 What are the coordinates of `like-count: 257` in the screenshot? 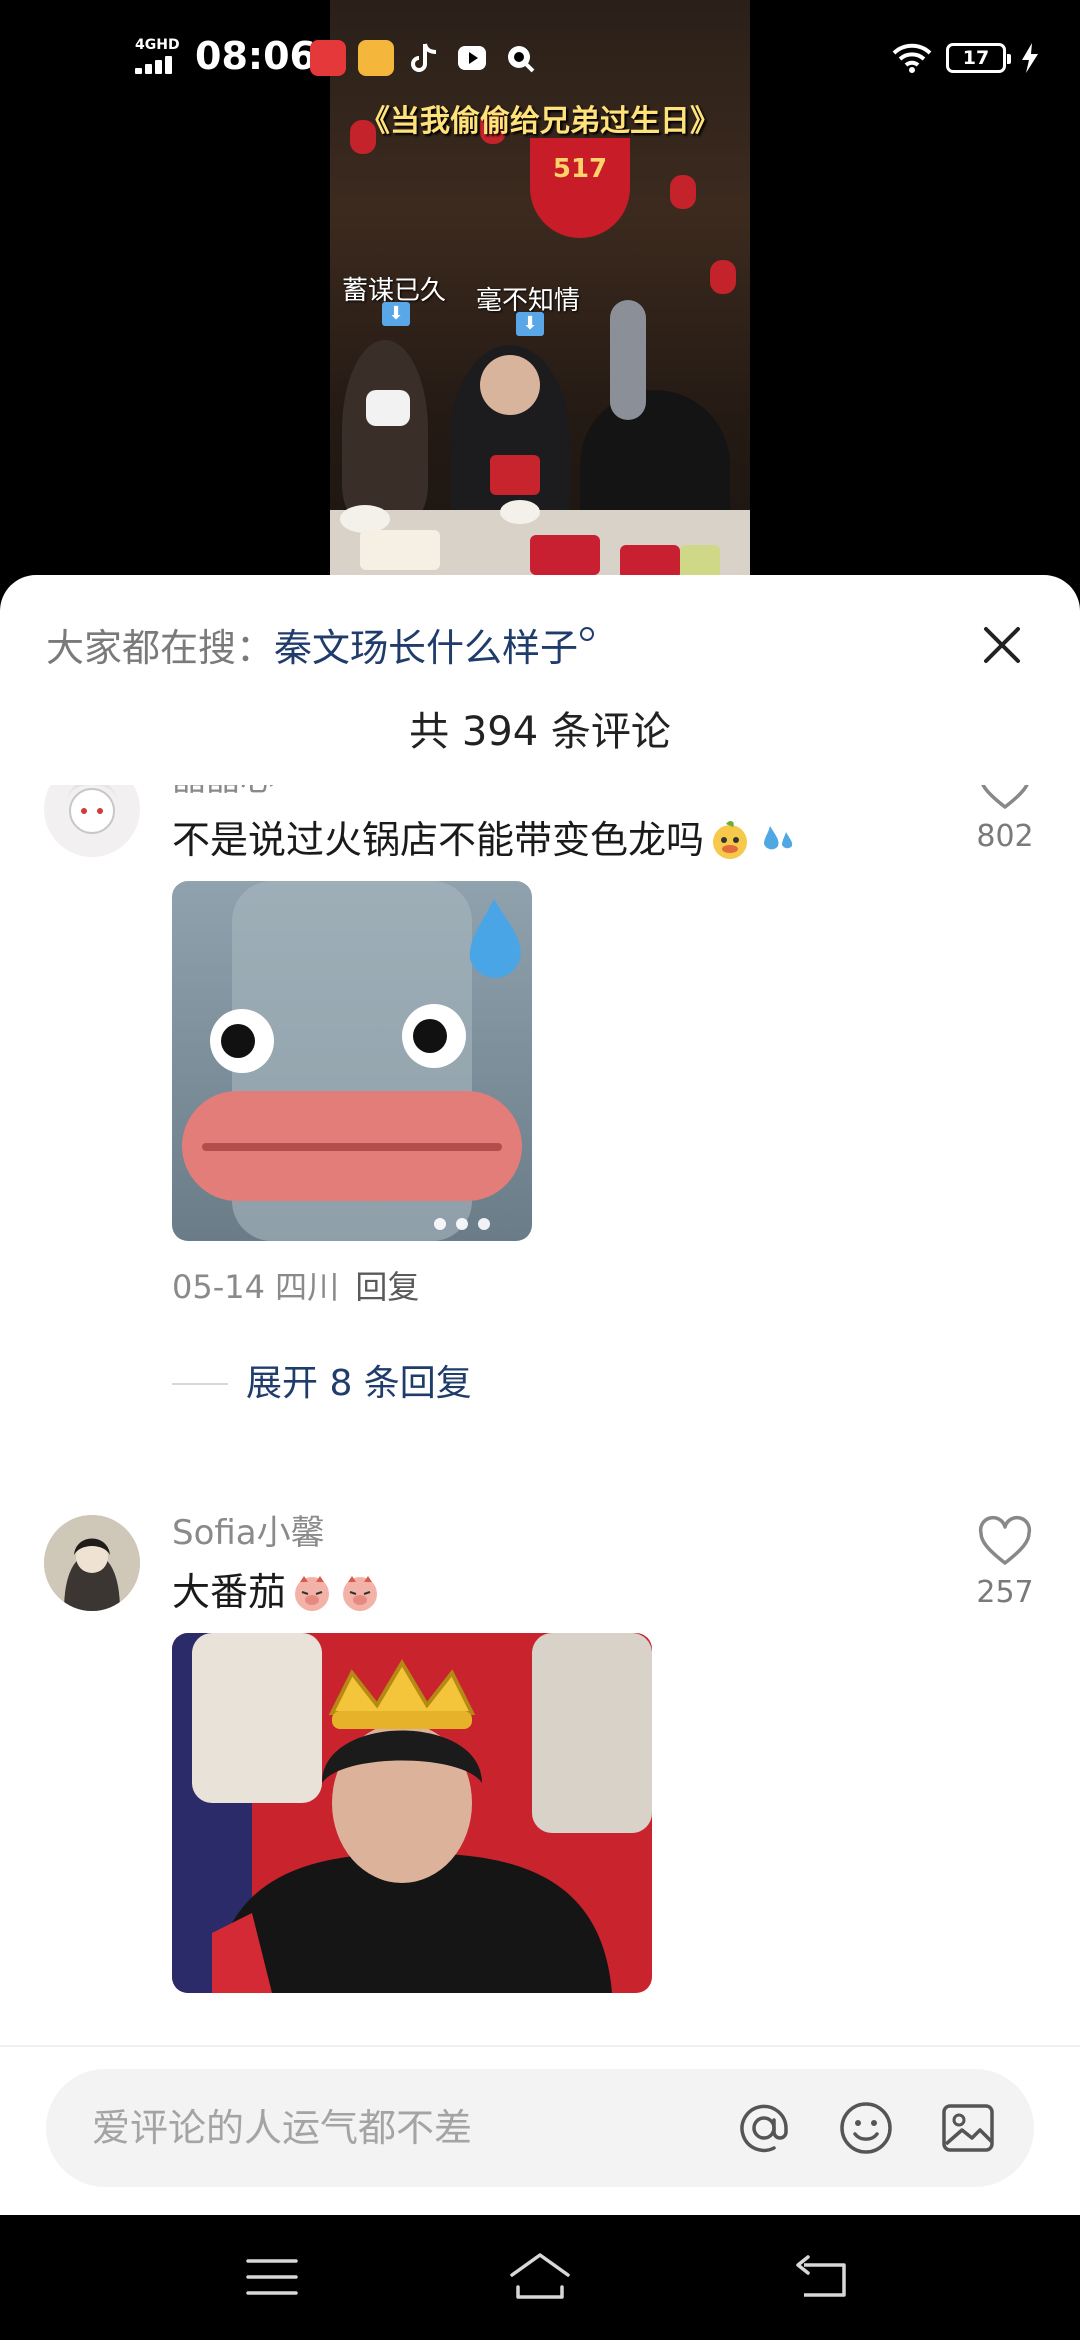 It's located at (1005, 1592).